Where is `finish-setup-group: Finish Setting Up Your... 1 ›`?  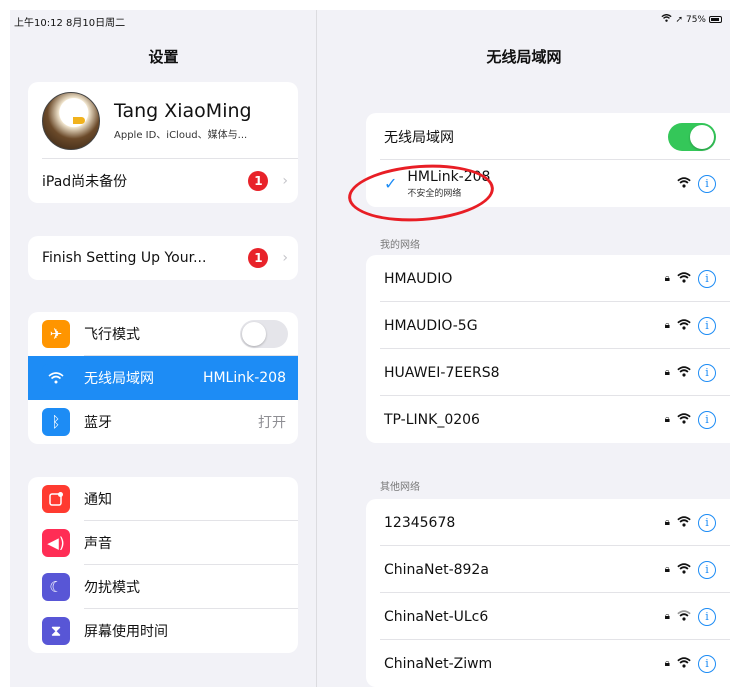
finish-setup-group: Finish Setting Up Your... 1 › is located at coordinates (163, 258).